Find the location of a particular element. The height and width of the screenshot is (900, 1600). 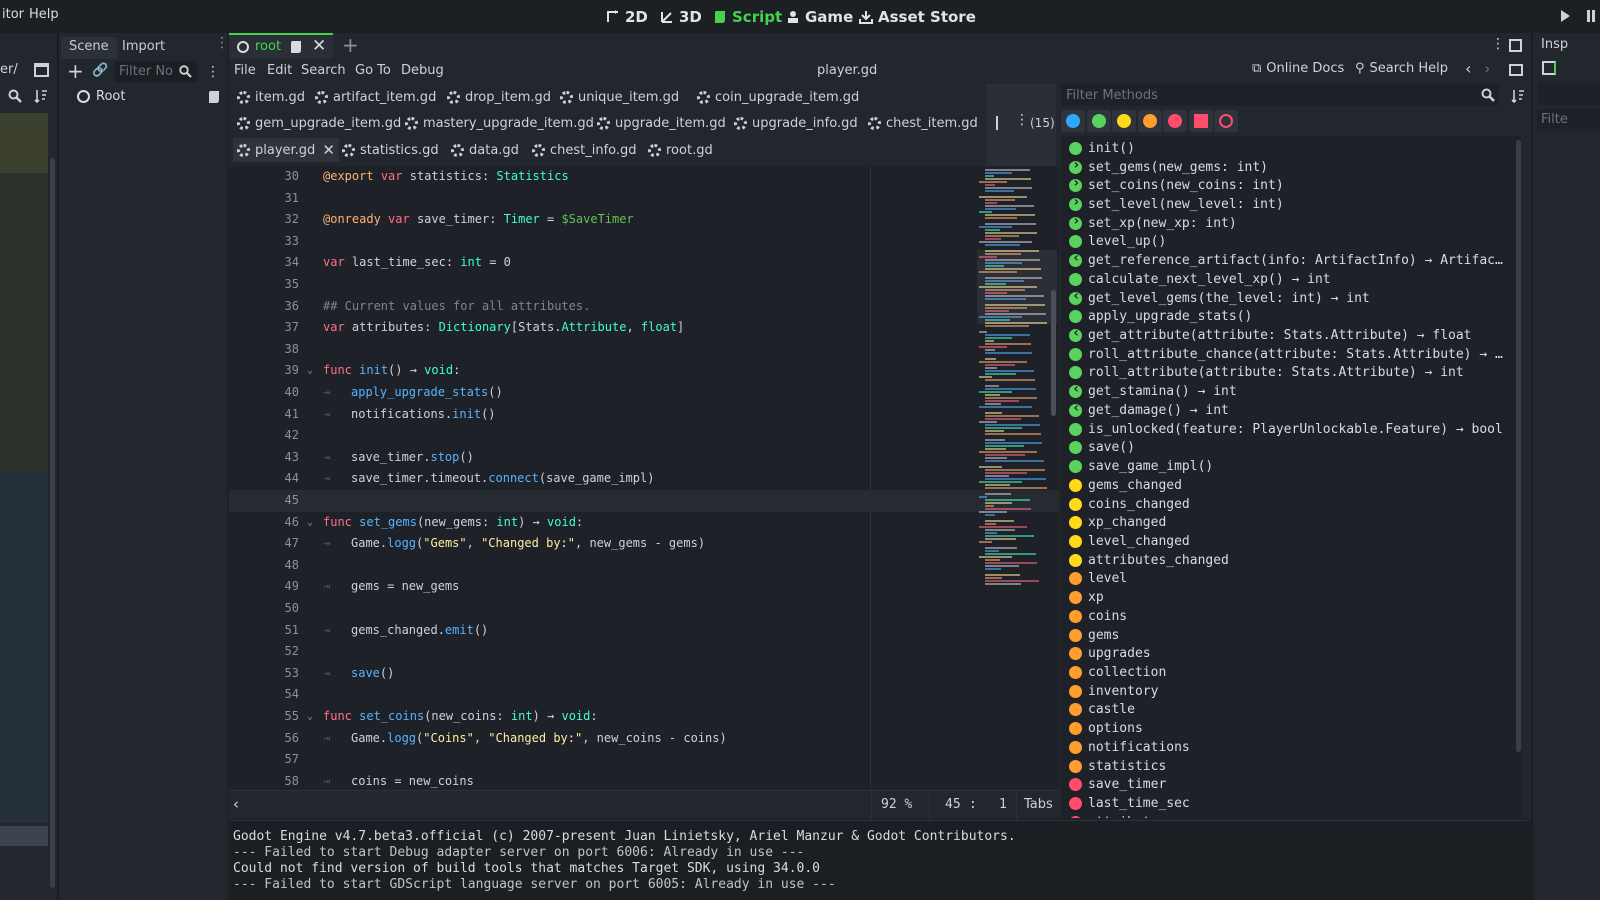

scene-tab-root: root ✕ is located at coordinates (281, 45).